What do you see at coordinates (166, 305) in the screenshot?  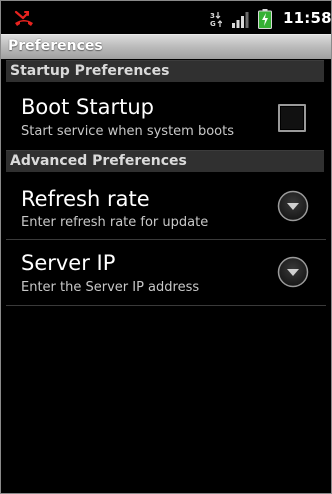 I see `row-divider` at bounding box center [166, 305].